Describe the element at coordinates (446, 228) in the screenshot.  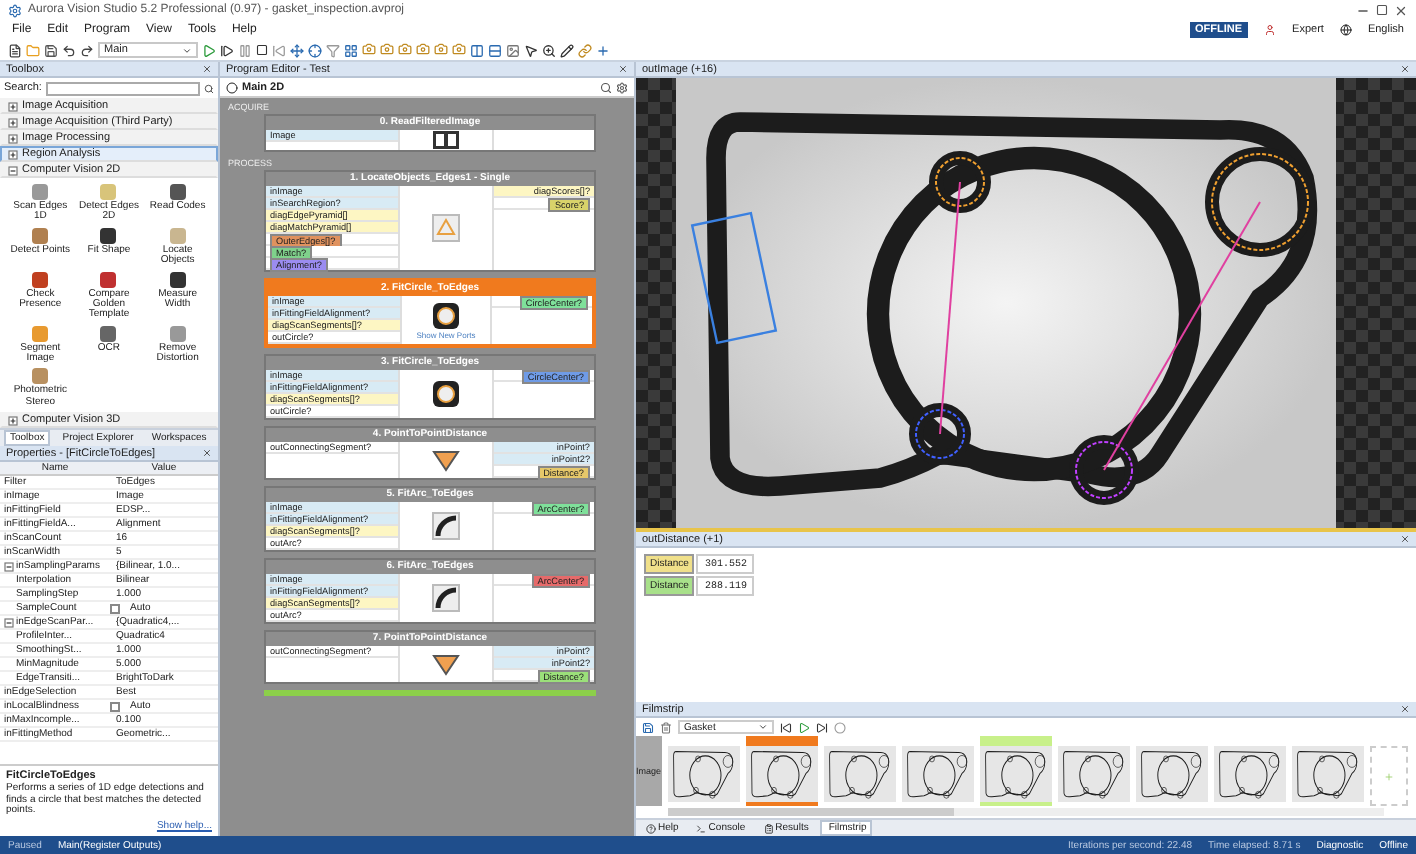
I see `shape-icon` at that location.